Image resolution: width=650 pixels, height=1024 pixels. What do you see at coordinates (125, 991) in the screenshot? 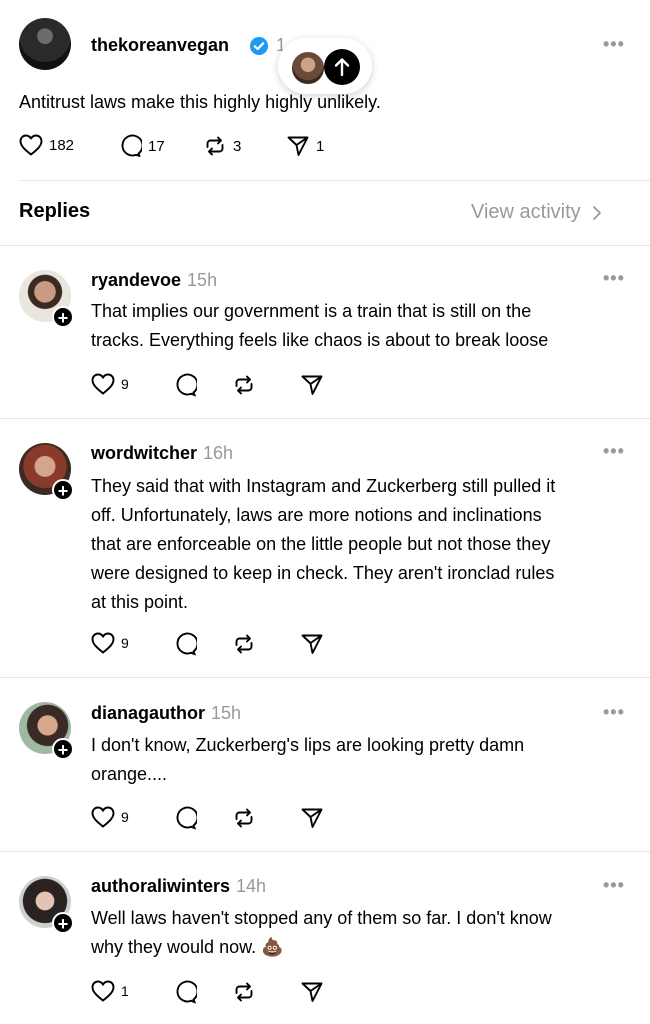
I see `reply-like-count: 1` at bounding box center [125, 991].